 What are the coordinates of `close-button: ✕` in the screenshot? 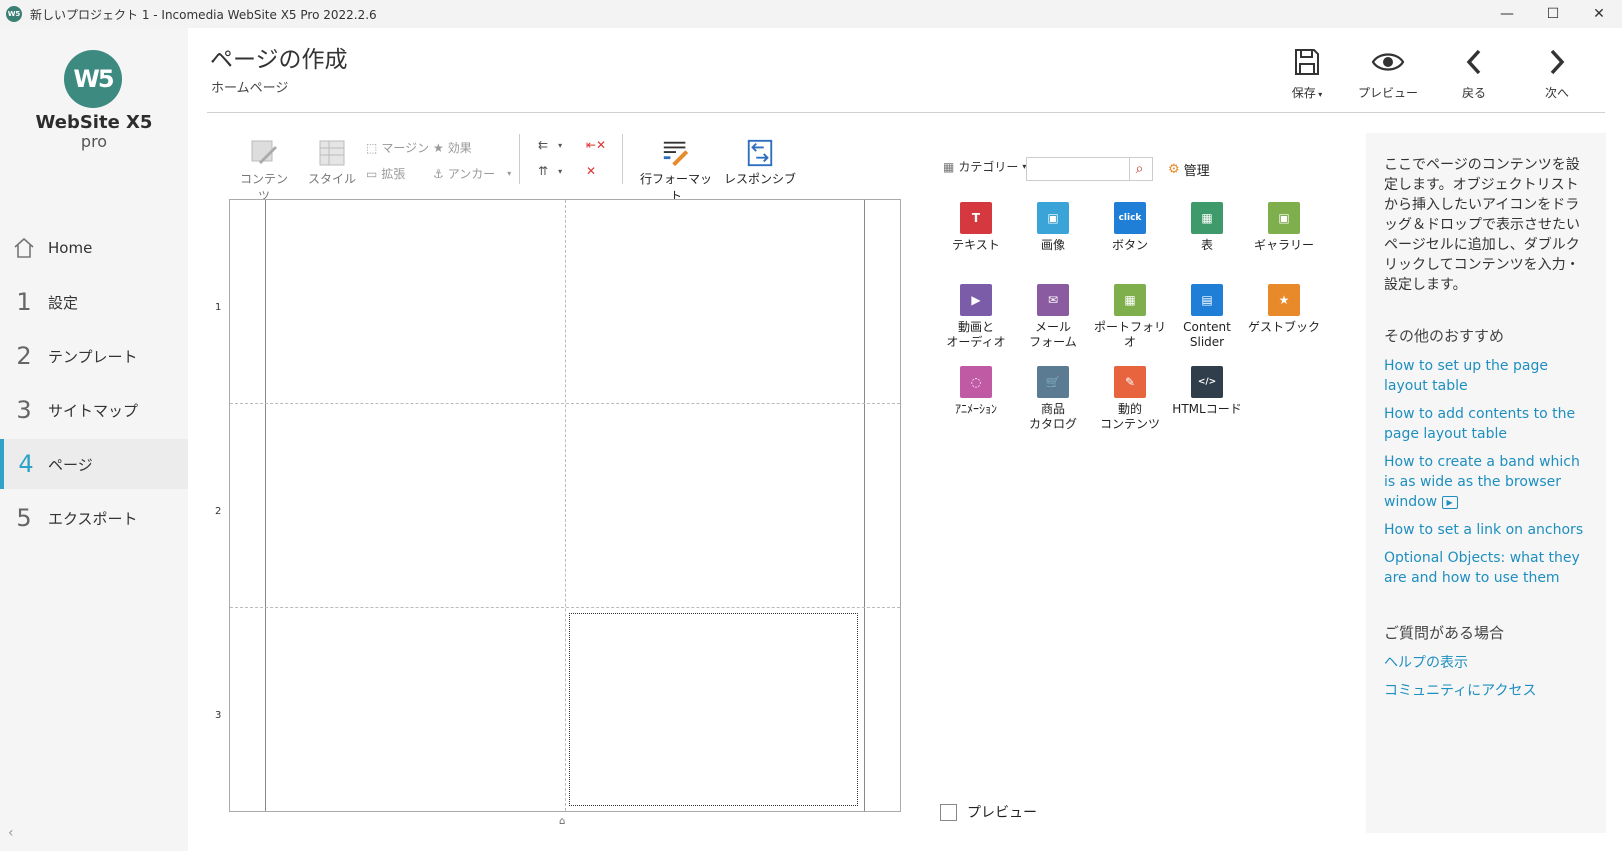 It's located at (1599, 14).